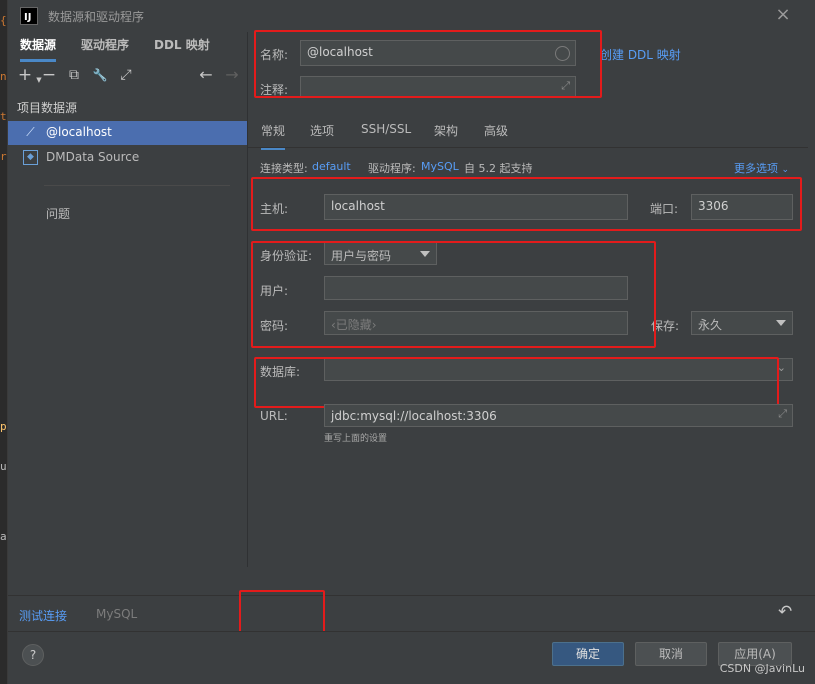  I want to click on tab-options: 选项, so click(322, 134).